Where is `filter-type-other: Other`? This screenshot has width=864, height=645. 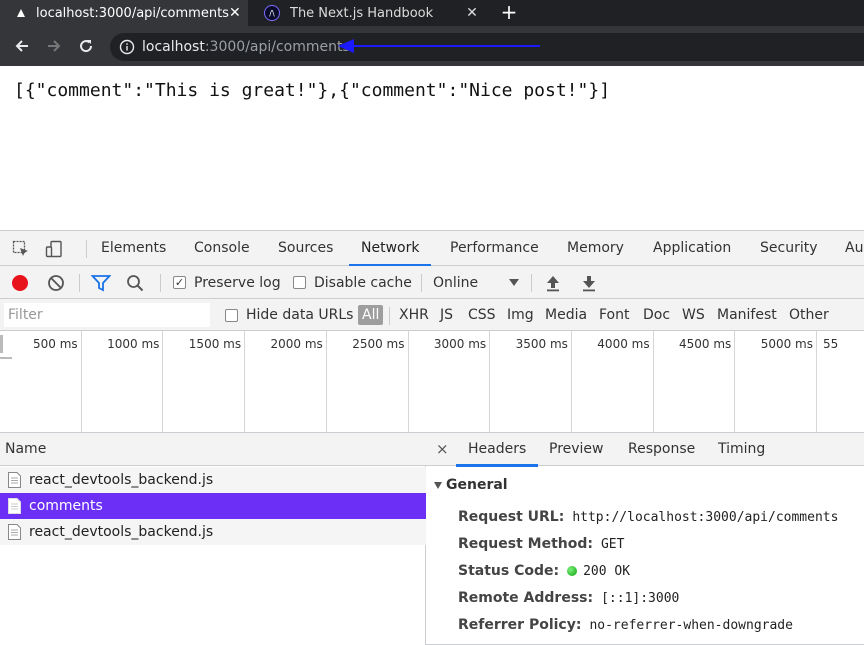 filter-type-other: Other is located at coordinates (809, 315).